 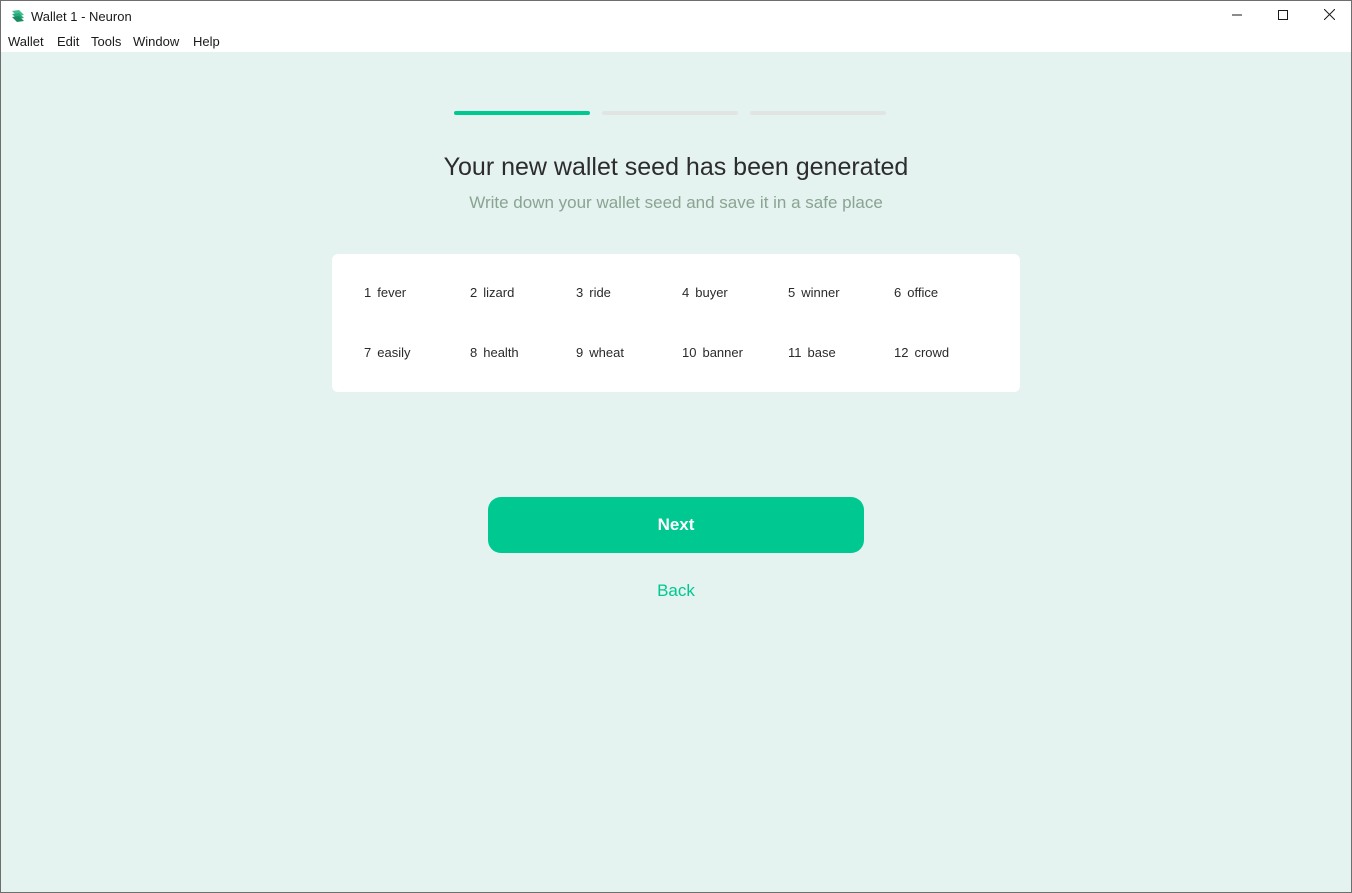 I want to click on seed-word-text: buyer, so click(x=711, y=292).